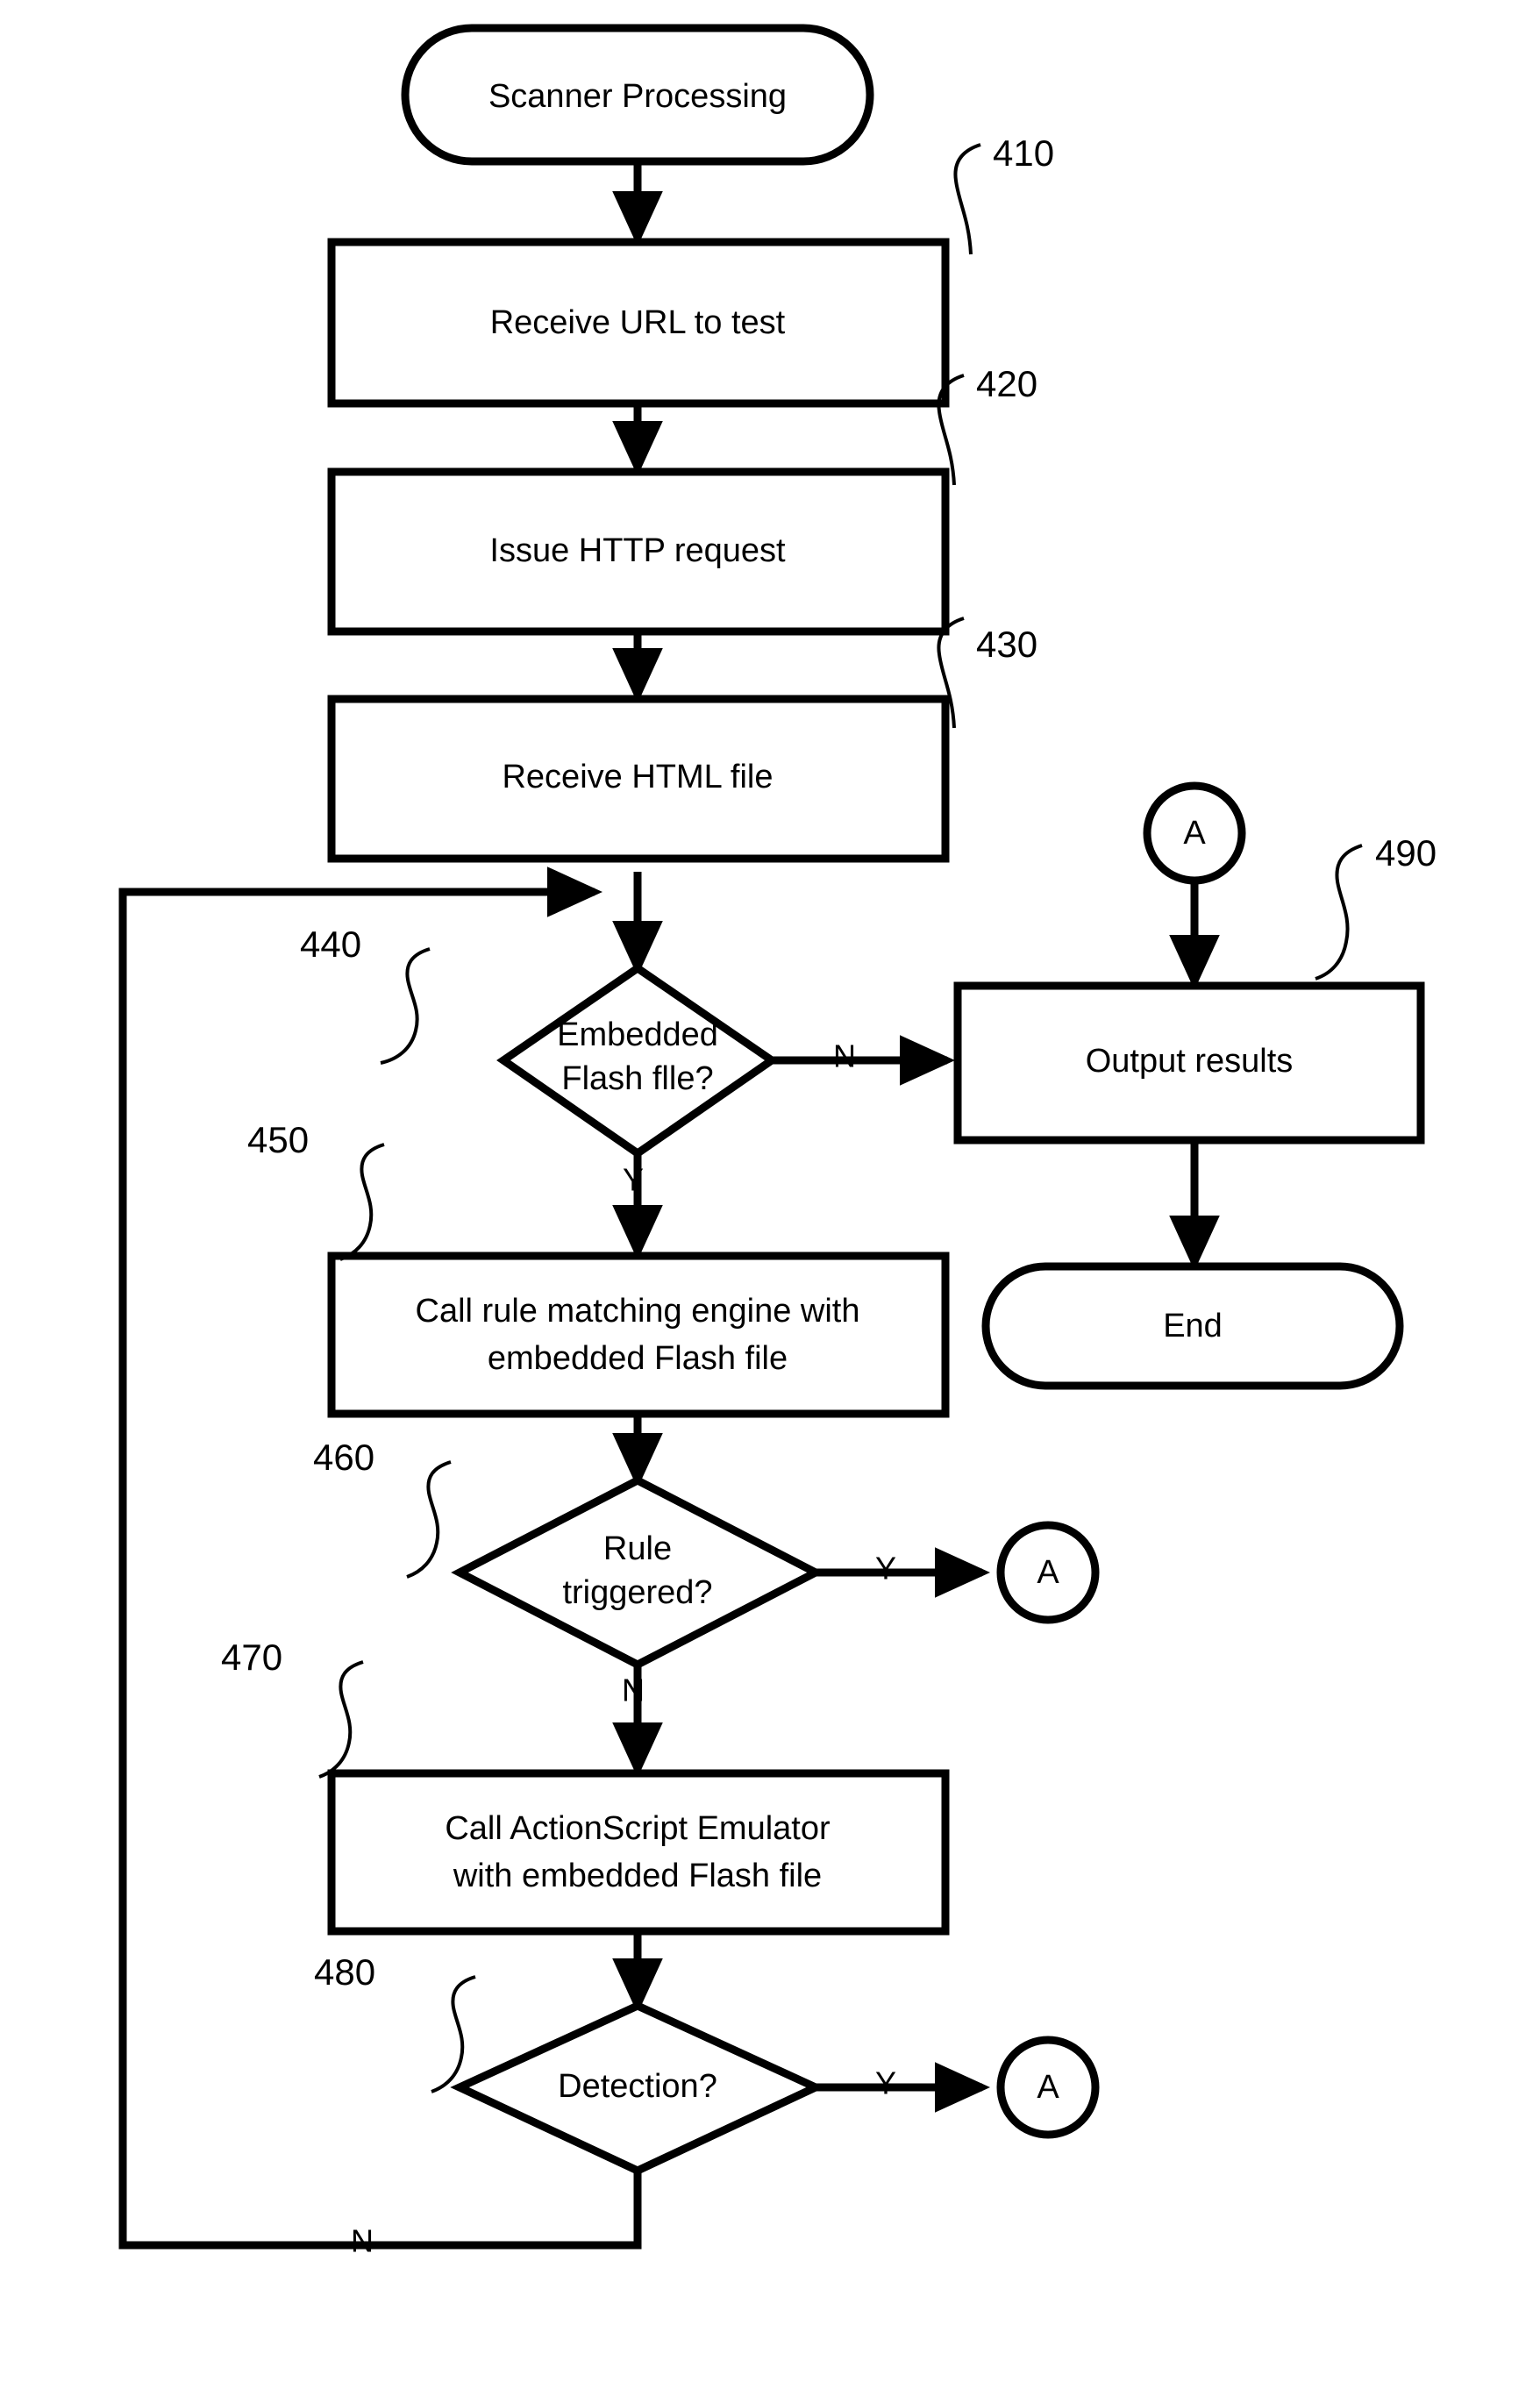 This screenshot has height=2382, width=1540. Describe the element at coordinates (637, 1592) in the screenshot. I see `rule-triggered-label-line2: triggered?` at that location.